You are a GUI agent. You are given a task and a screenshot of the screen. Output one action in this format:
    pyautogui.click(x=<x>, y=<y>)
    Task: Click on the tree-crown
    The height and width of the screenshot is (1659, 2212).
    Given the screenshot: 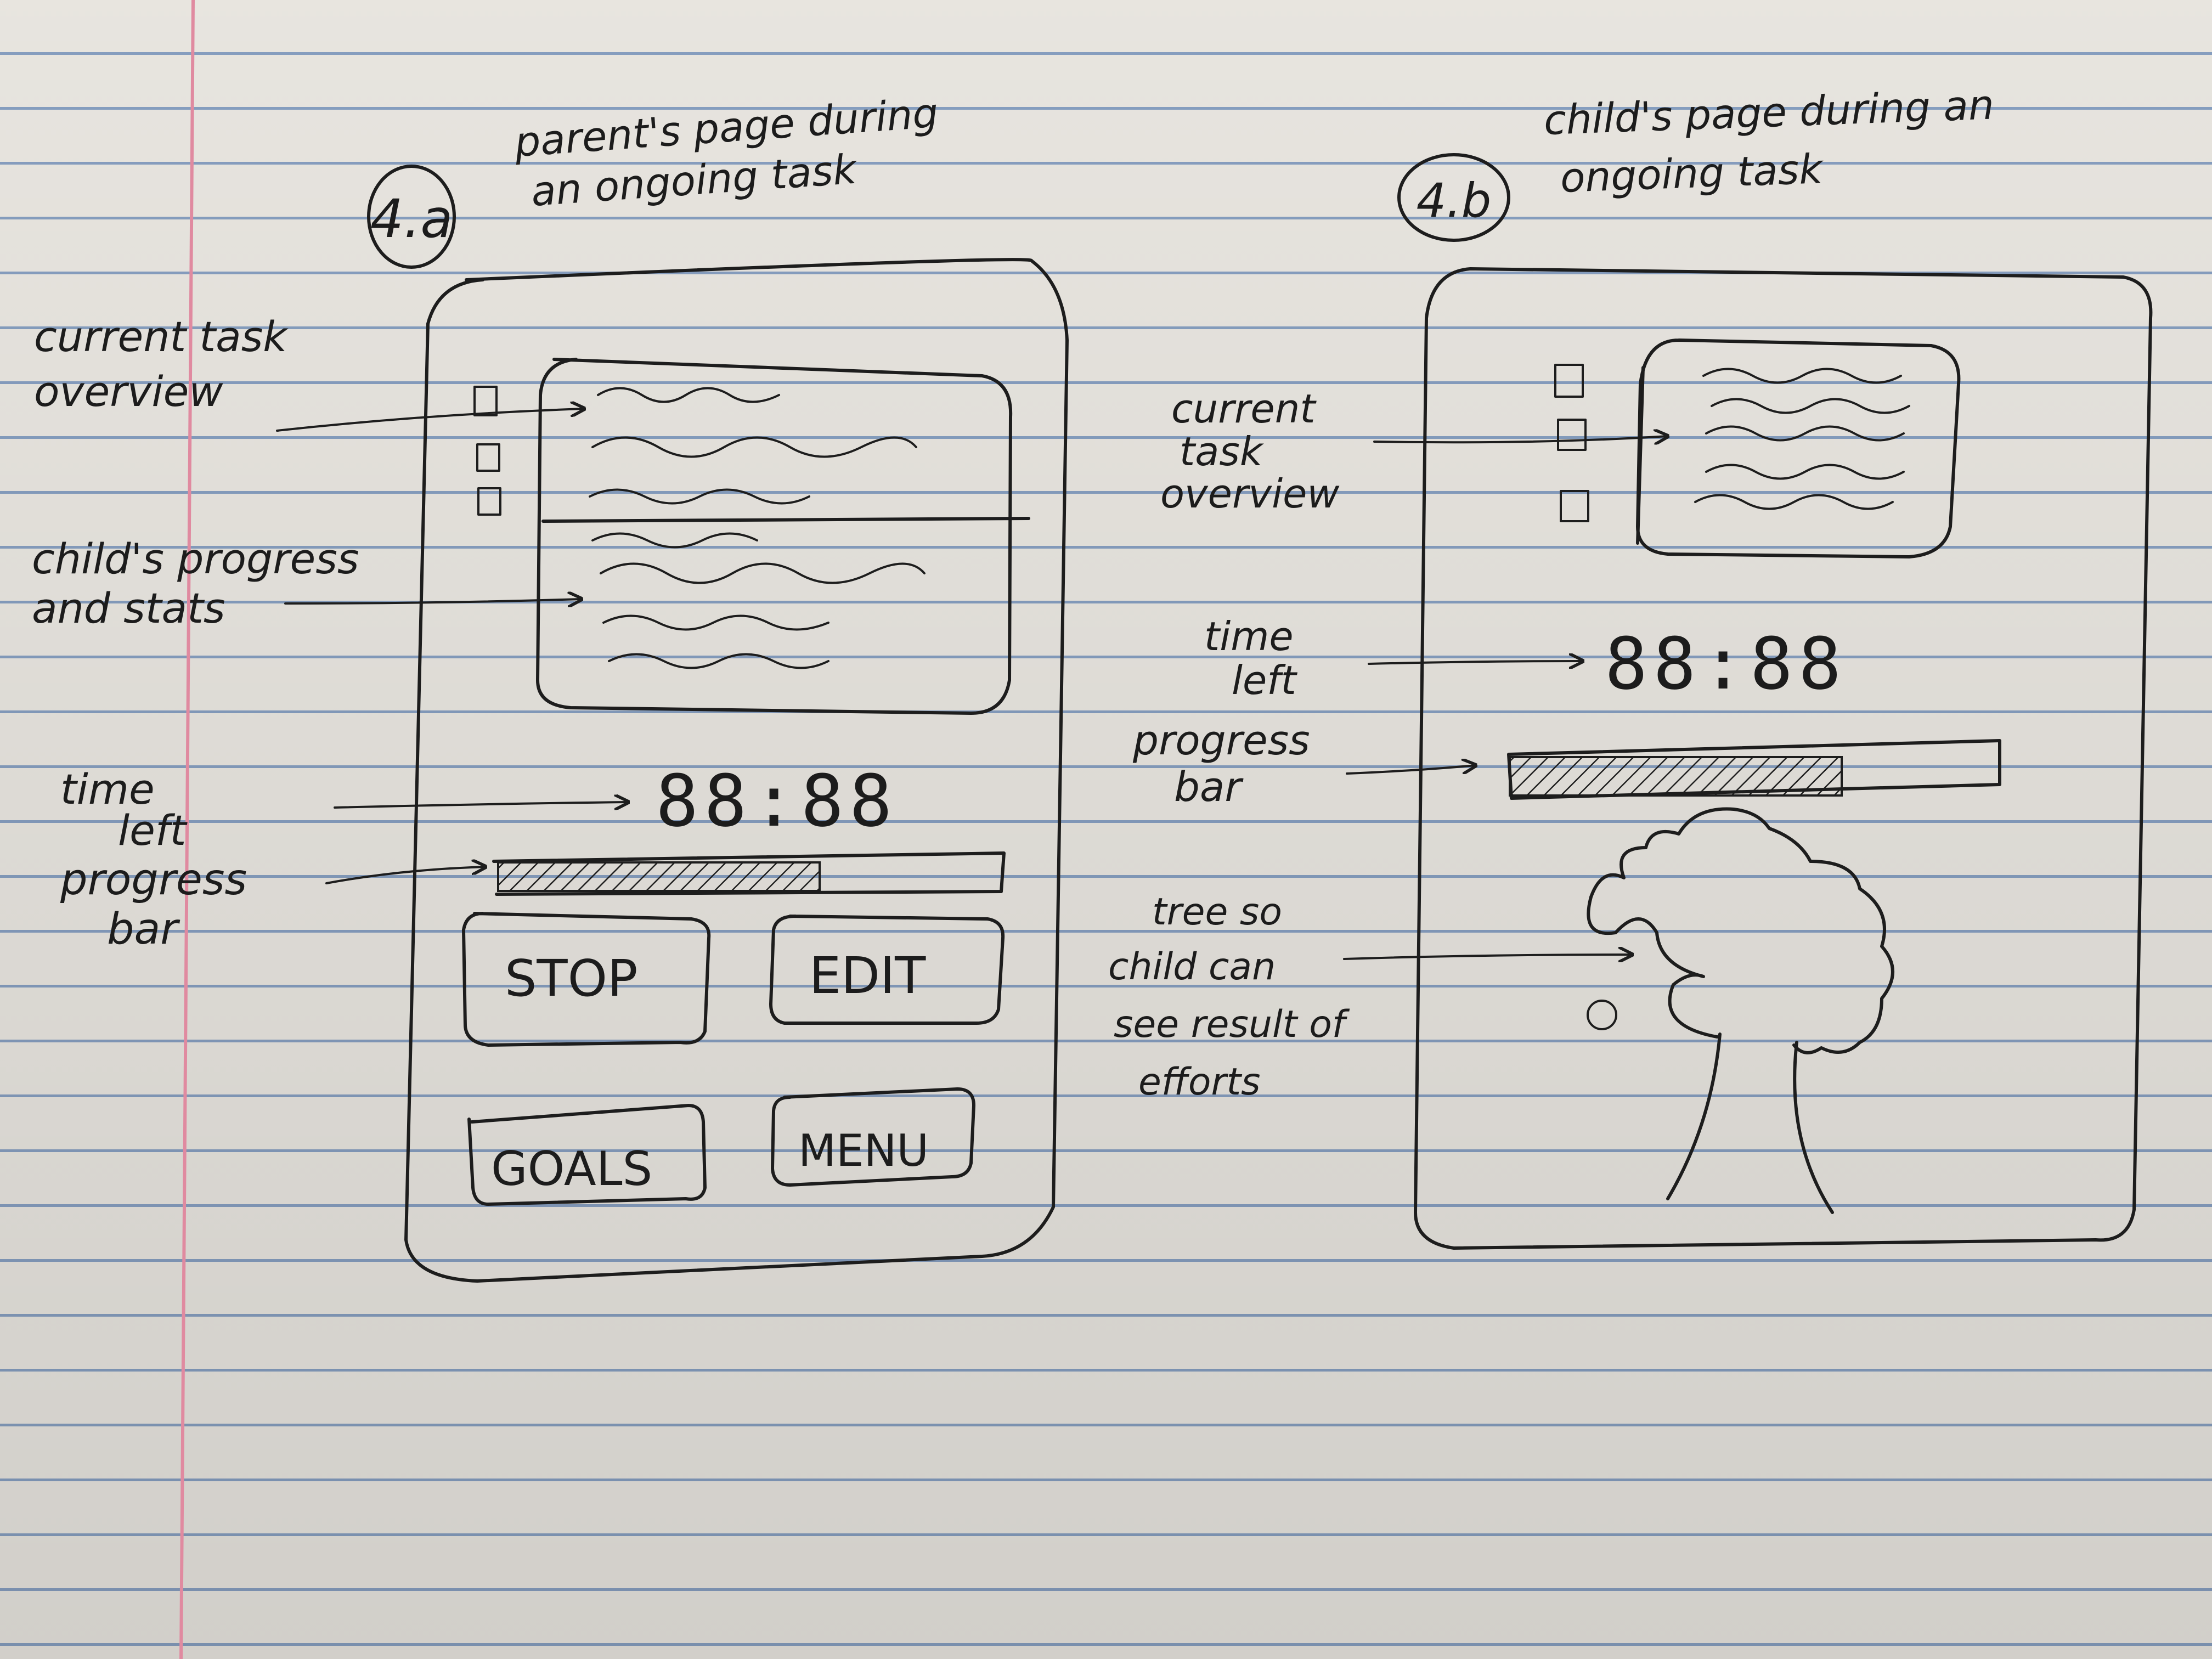 What is the action you would take?
    pyautogui.click(x=1740, y=931)
    